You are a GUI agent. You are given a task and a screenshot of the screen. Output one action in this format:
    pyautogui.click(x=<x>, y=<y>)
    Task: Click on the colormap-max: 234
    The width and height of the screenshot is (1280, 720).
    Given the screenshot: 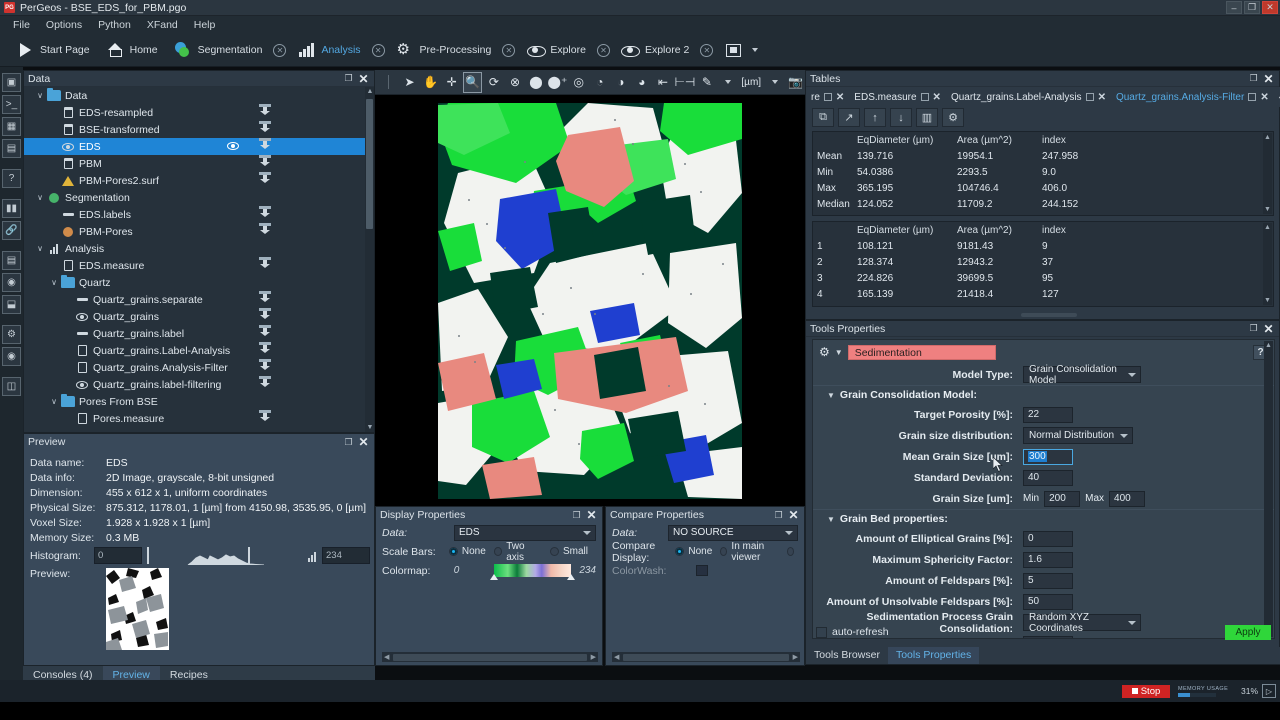 What is the action you would take?
    pyautogui.click(x=587, y=570)
    